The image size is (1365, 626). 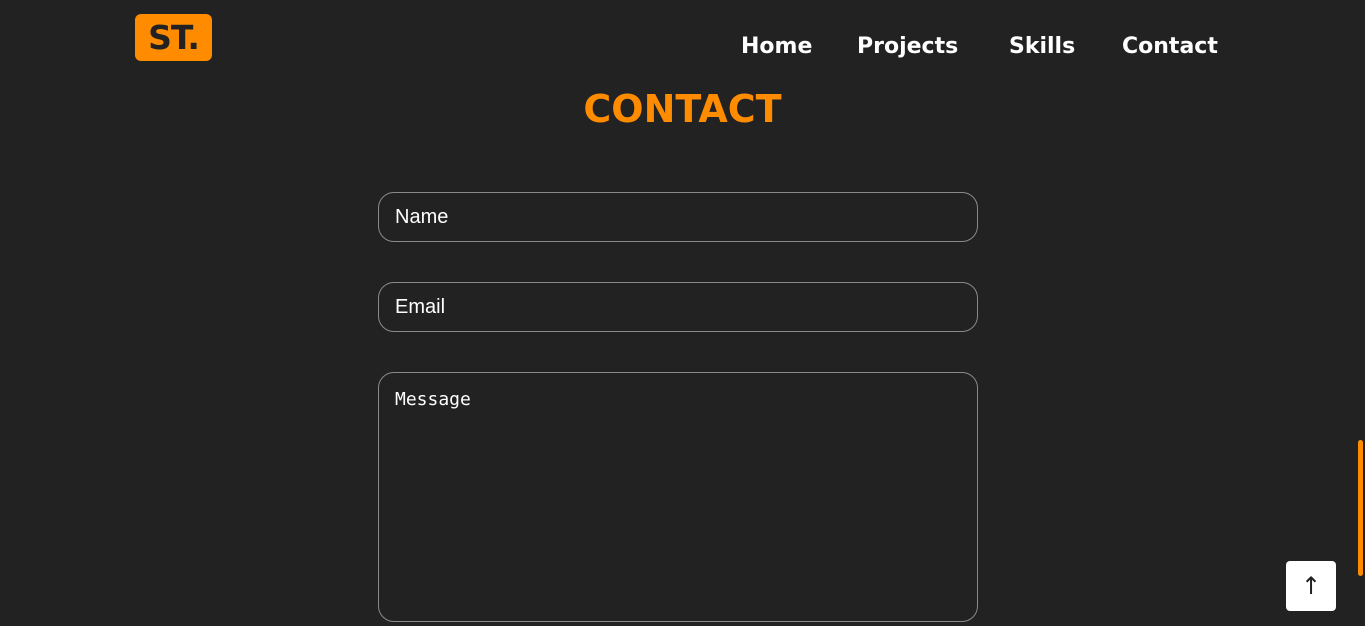 What do you see at coordinates (1042, 47) in the screenshot?
I see `nav-link-skills: Skills` at bounding box center [1042, 47].